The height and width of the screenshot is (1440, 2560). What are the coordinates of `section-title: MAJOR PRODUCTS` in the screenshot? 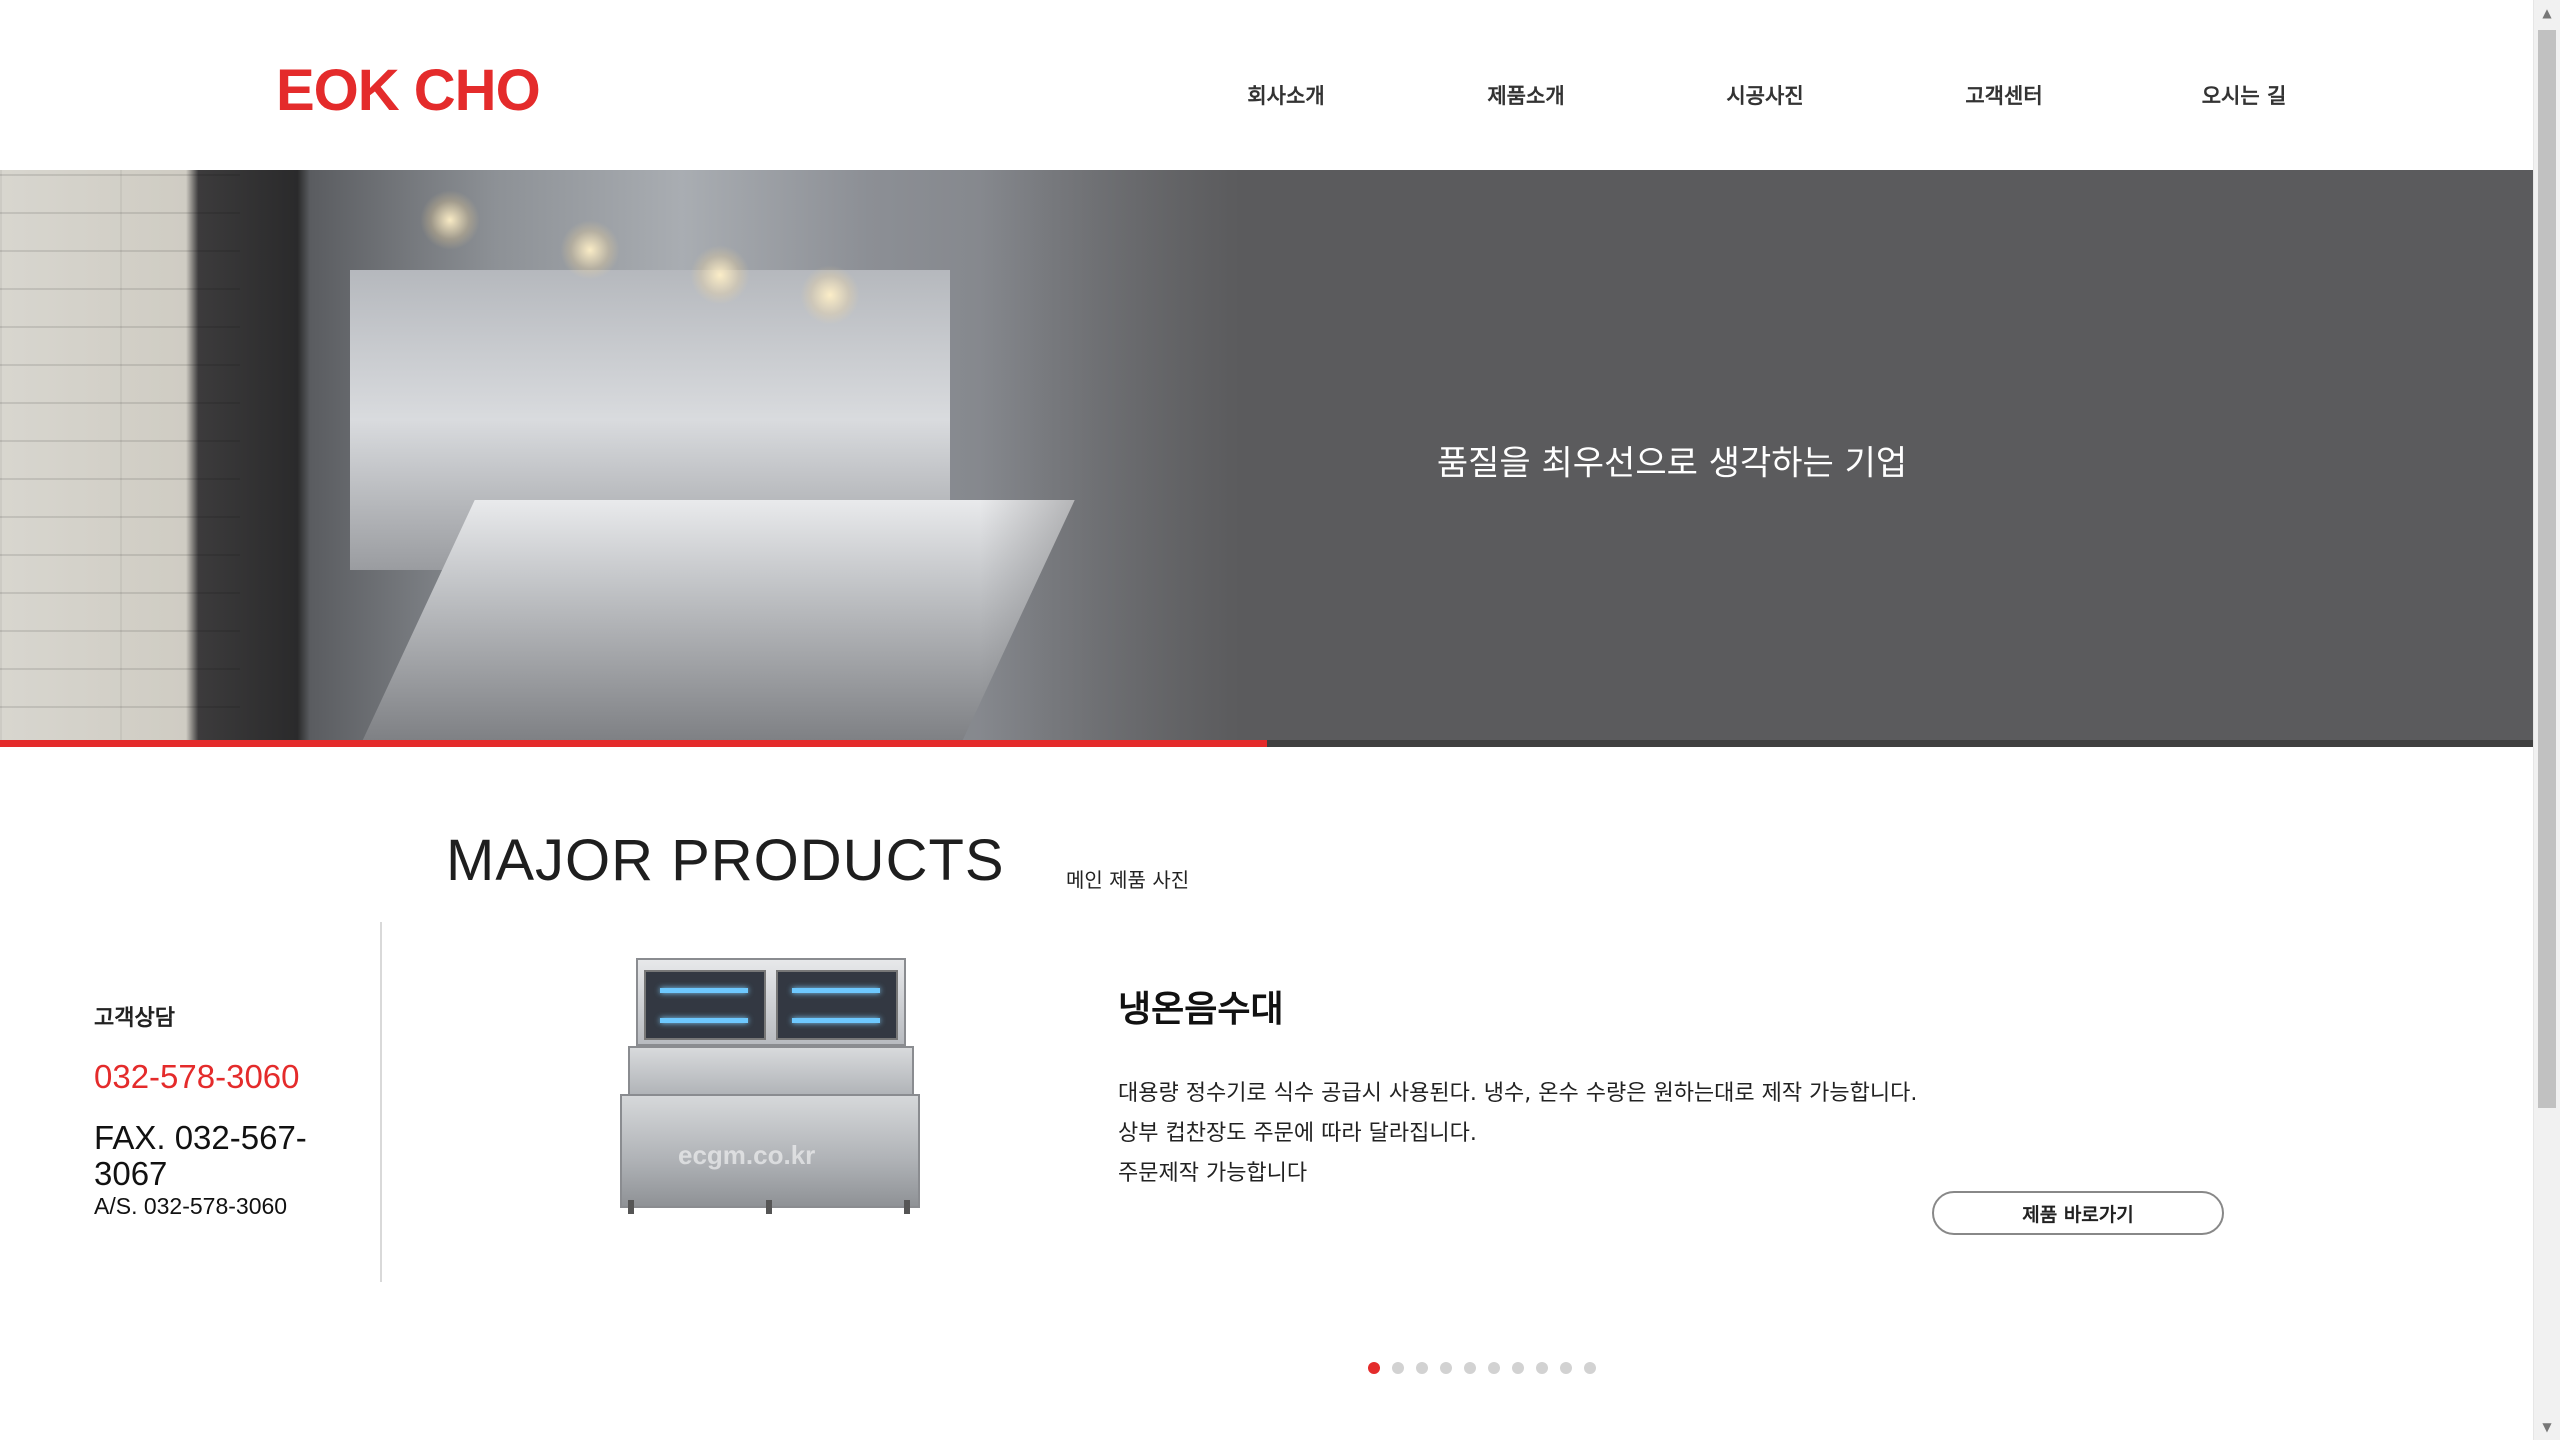 It's located at (725, 860).